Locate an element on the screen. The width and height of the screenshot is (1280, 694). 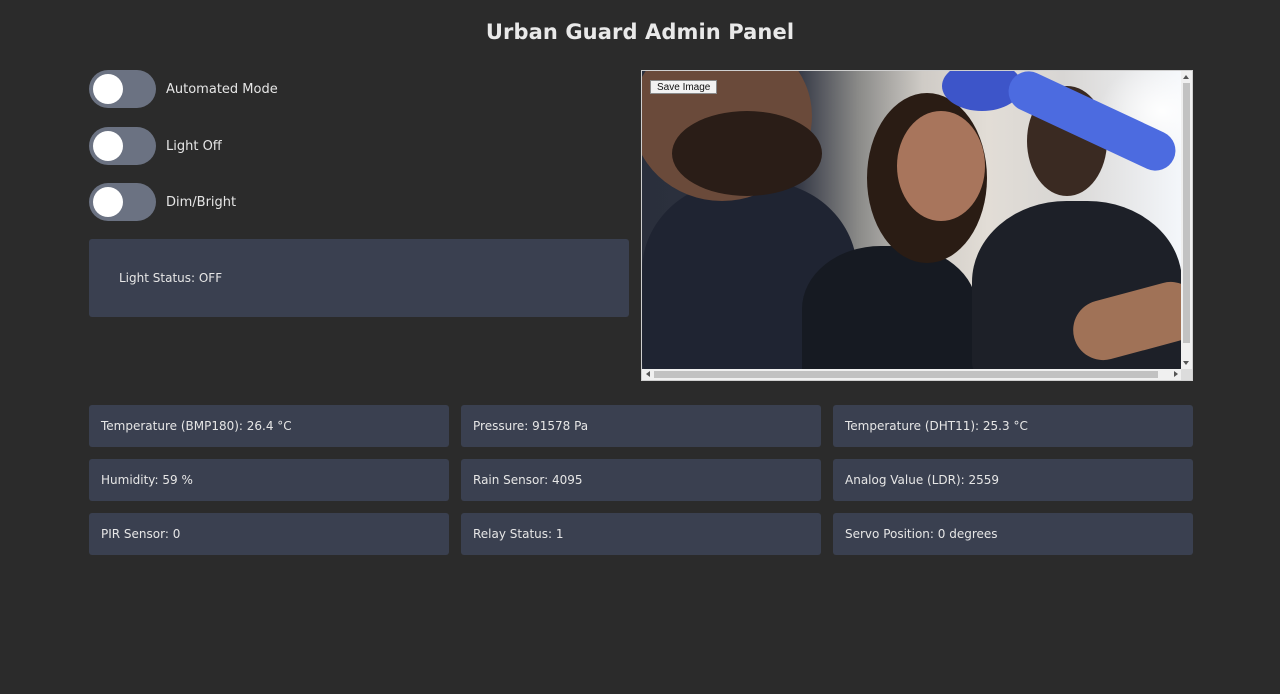
toggle-label: Light Off is located at coordinates (194, 146).